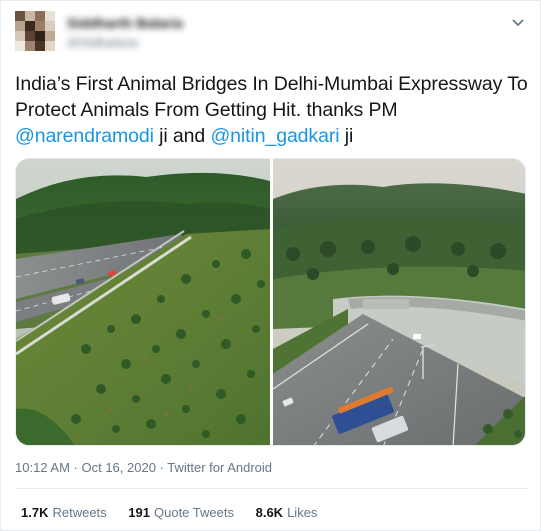 The width and height of the screenshot is (541, 531). I want to click on tweet-text-segment: ji and, so click(182, 136).